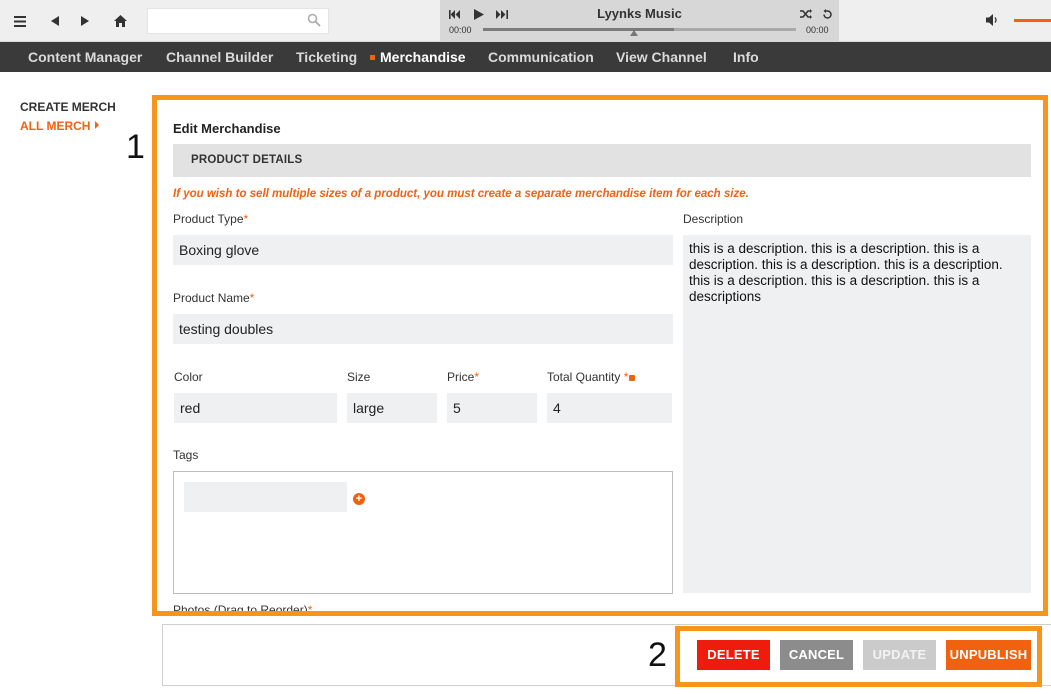 The width and height of the screenshot is (1051, 694). Describe the element at coordinates (135, 147) in the screenshot. I see `annotation-label-1: 1` at that location.